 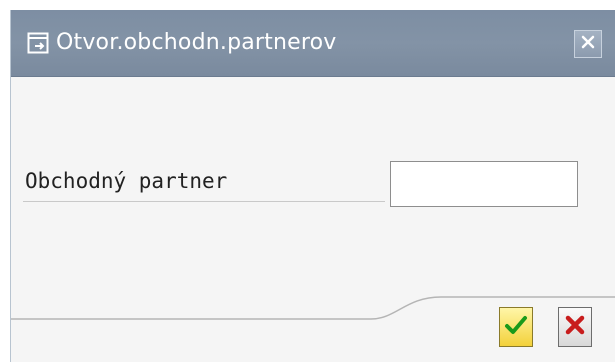 I want to click on dialog-title: Otvor.obchodn.partnerov, so click(x=196, y=42).